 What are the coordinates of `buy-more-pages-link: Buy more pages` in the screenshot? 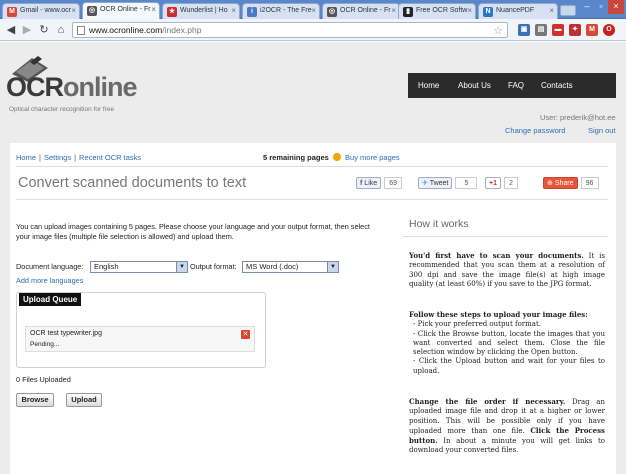 It's located at (372, 157).